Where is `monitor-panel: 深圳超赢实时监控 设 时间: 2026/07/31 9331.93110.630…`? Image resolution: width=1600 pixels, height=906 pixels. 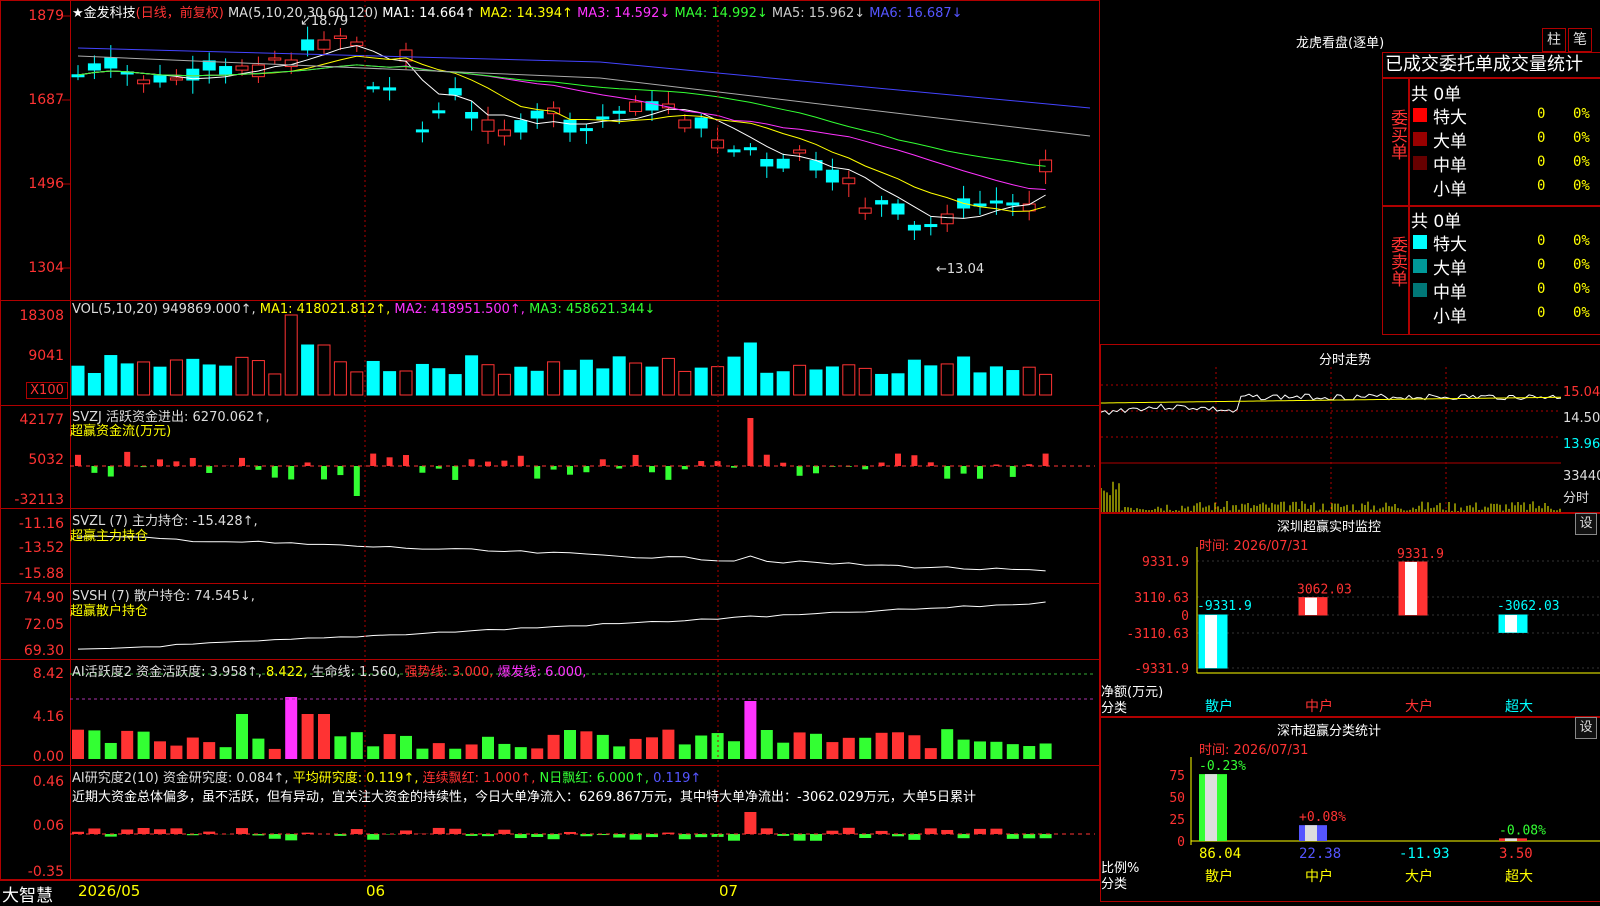
monitor-panel: 深圳超赢实时监控 设 时间: 2026/07/31 9331.93110.630… is located at coordinates (1350, 615).